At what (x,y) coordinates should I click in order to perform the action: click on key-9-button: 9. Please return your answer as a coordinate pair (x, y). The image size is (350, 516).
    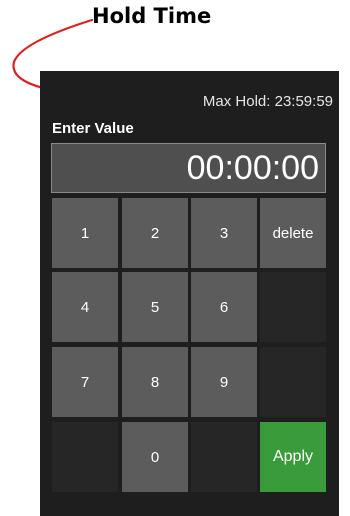
    Looking at the image, I should click on (224, 382).